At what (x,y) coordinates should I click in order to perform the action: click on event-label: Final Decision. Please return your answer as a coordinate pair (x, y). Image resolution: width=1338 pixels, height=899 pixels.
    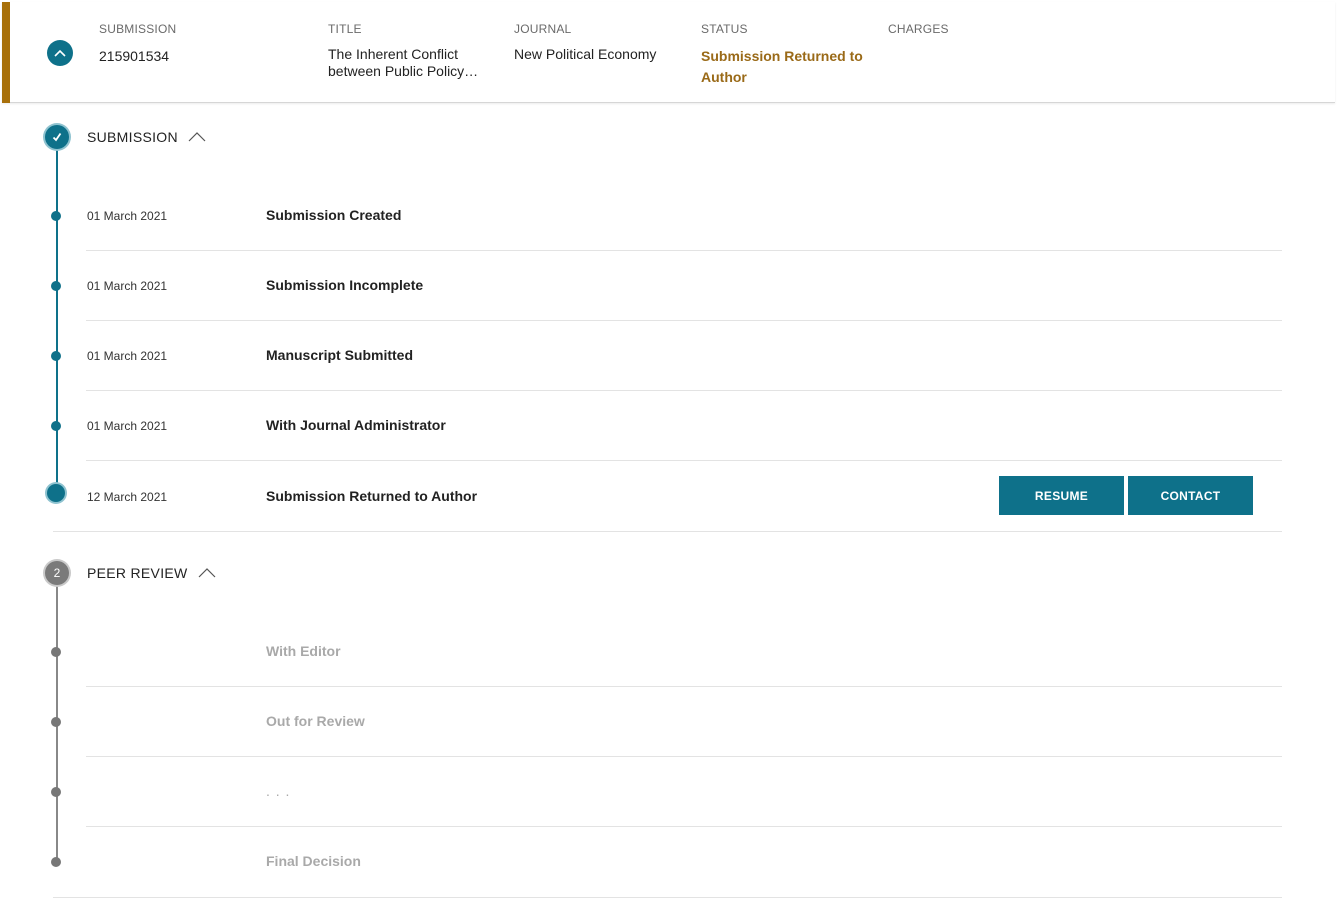
    Looking at the image, I should click on (313, 861).